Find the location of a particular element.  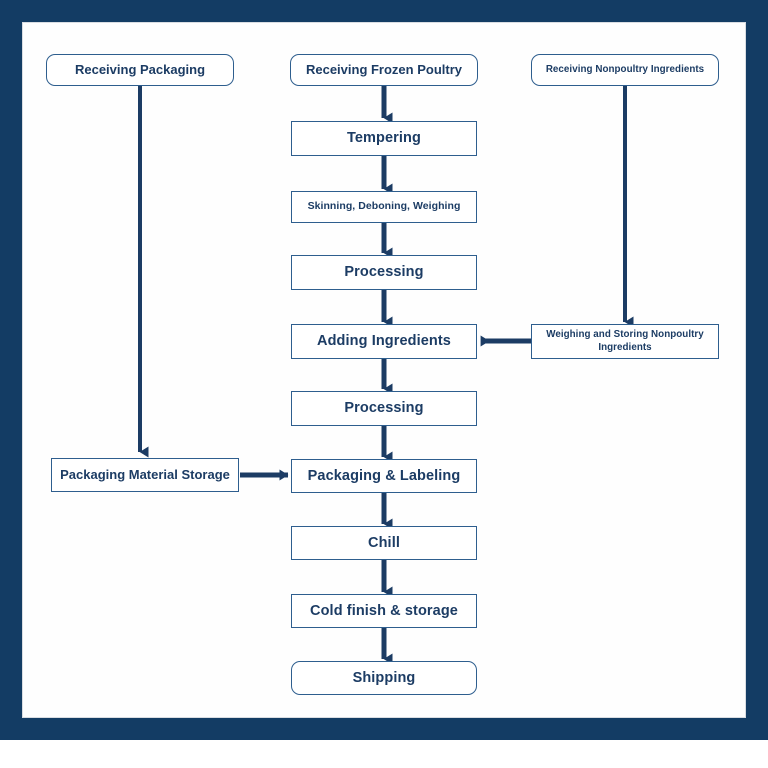

node-skinning-deboning-weighing: Skinning, Deboning, Weighing is located at coordinates (384, 207).